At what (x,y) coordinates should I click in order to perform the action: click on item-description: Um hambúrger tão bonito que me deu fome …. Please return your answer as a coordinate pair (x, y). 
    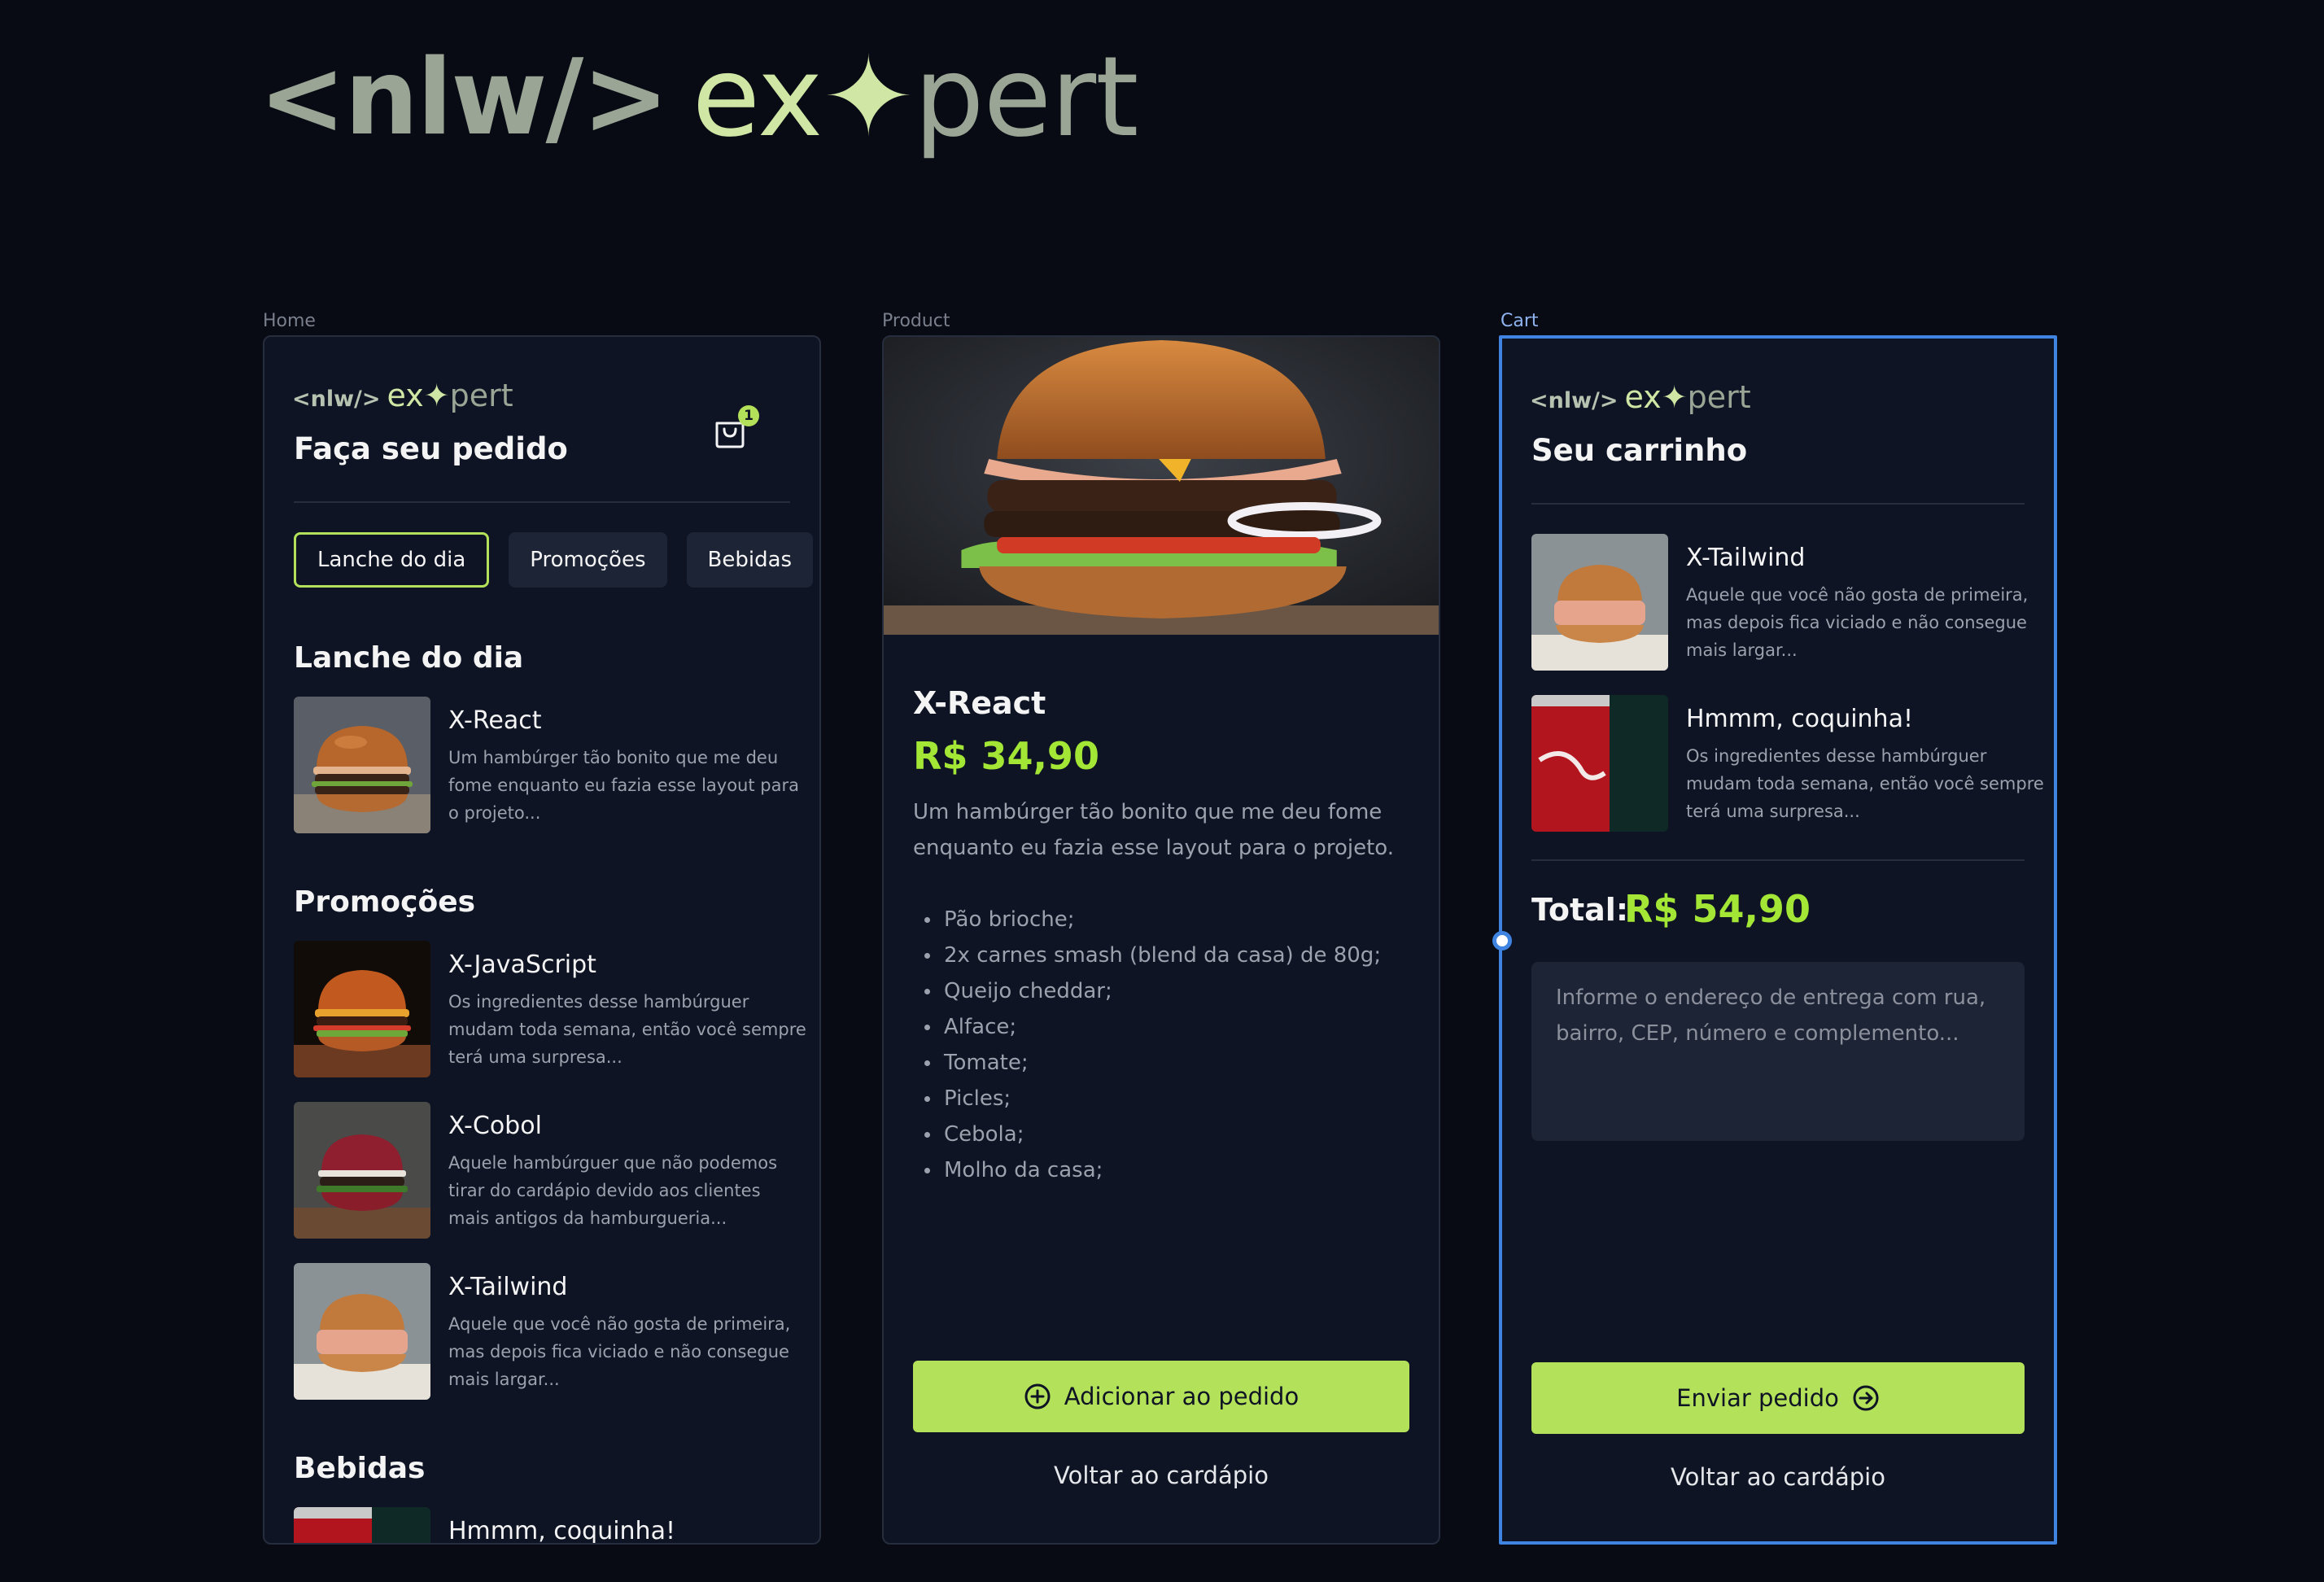
    Looking at the image, I should click on (623, 785).